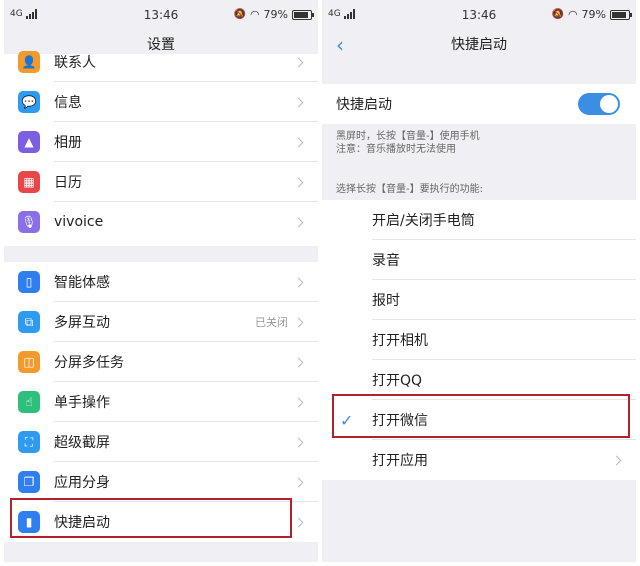 This screenshot has height=566, width=640. What do you see at coordinates (29, 362) in the screenshot?
I see `split-screen-icon: ◫` at bounding box center [29, 362].